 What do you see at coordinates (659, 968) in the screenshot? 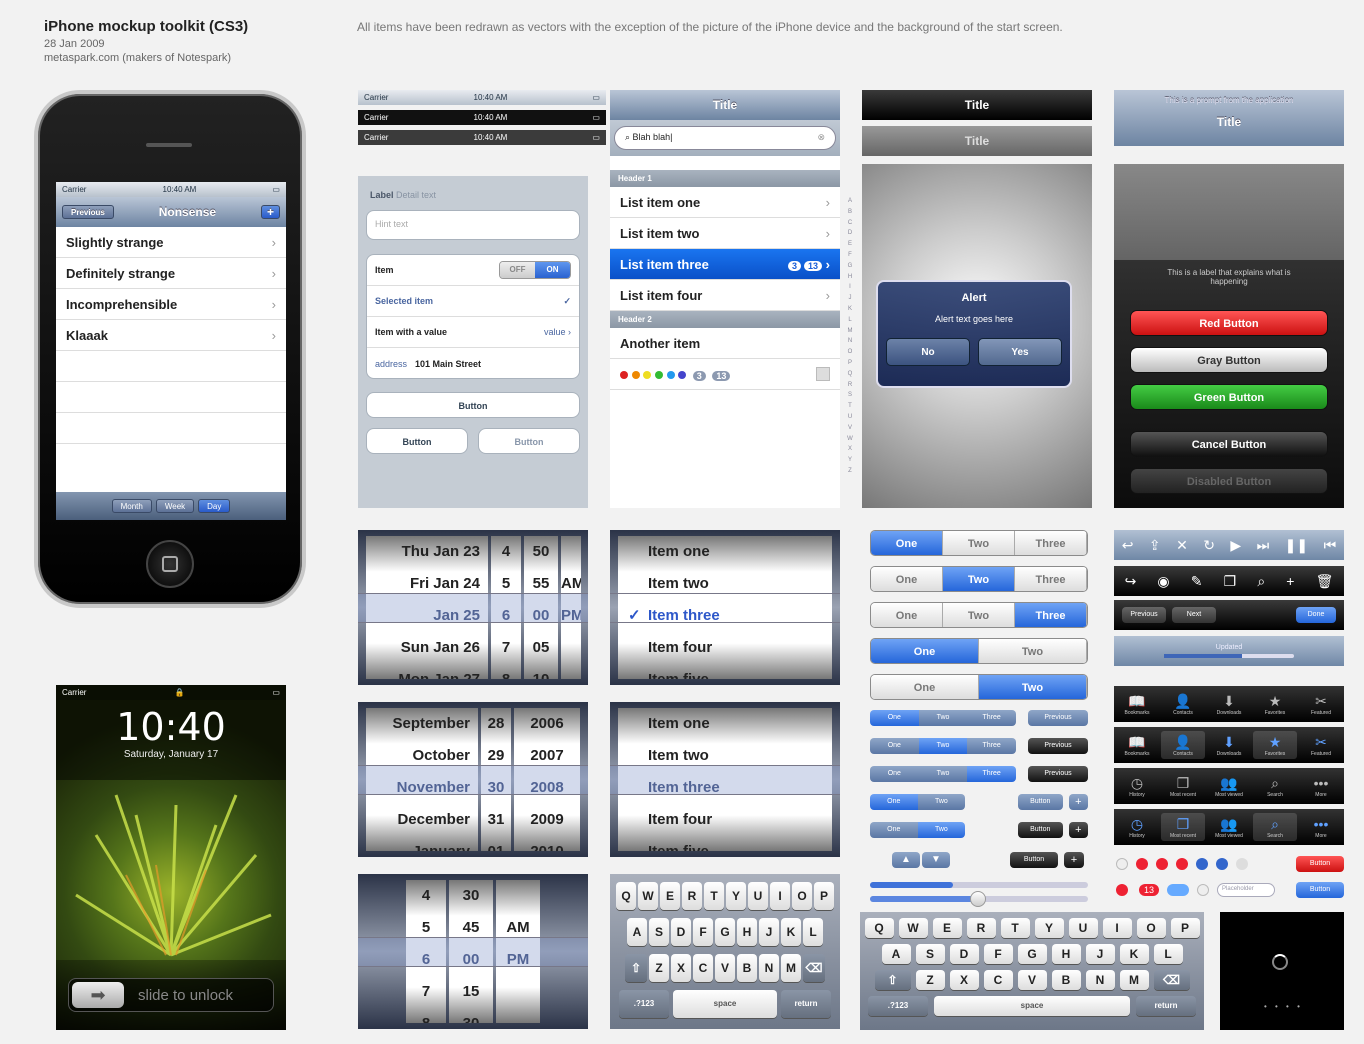
I see `key-z: Z` at bounding box center [659, 968].